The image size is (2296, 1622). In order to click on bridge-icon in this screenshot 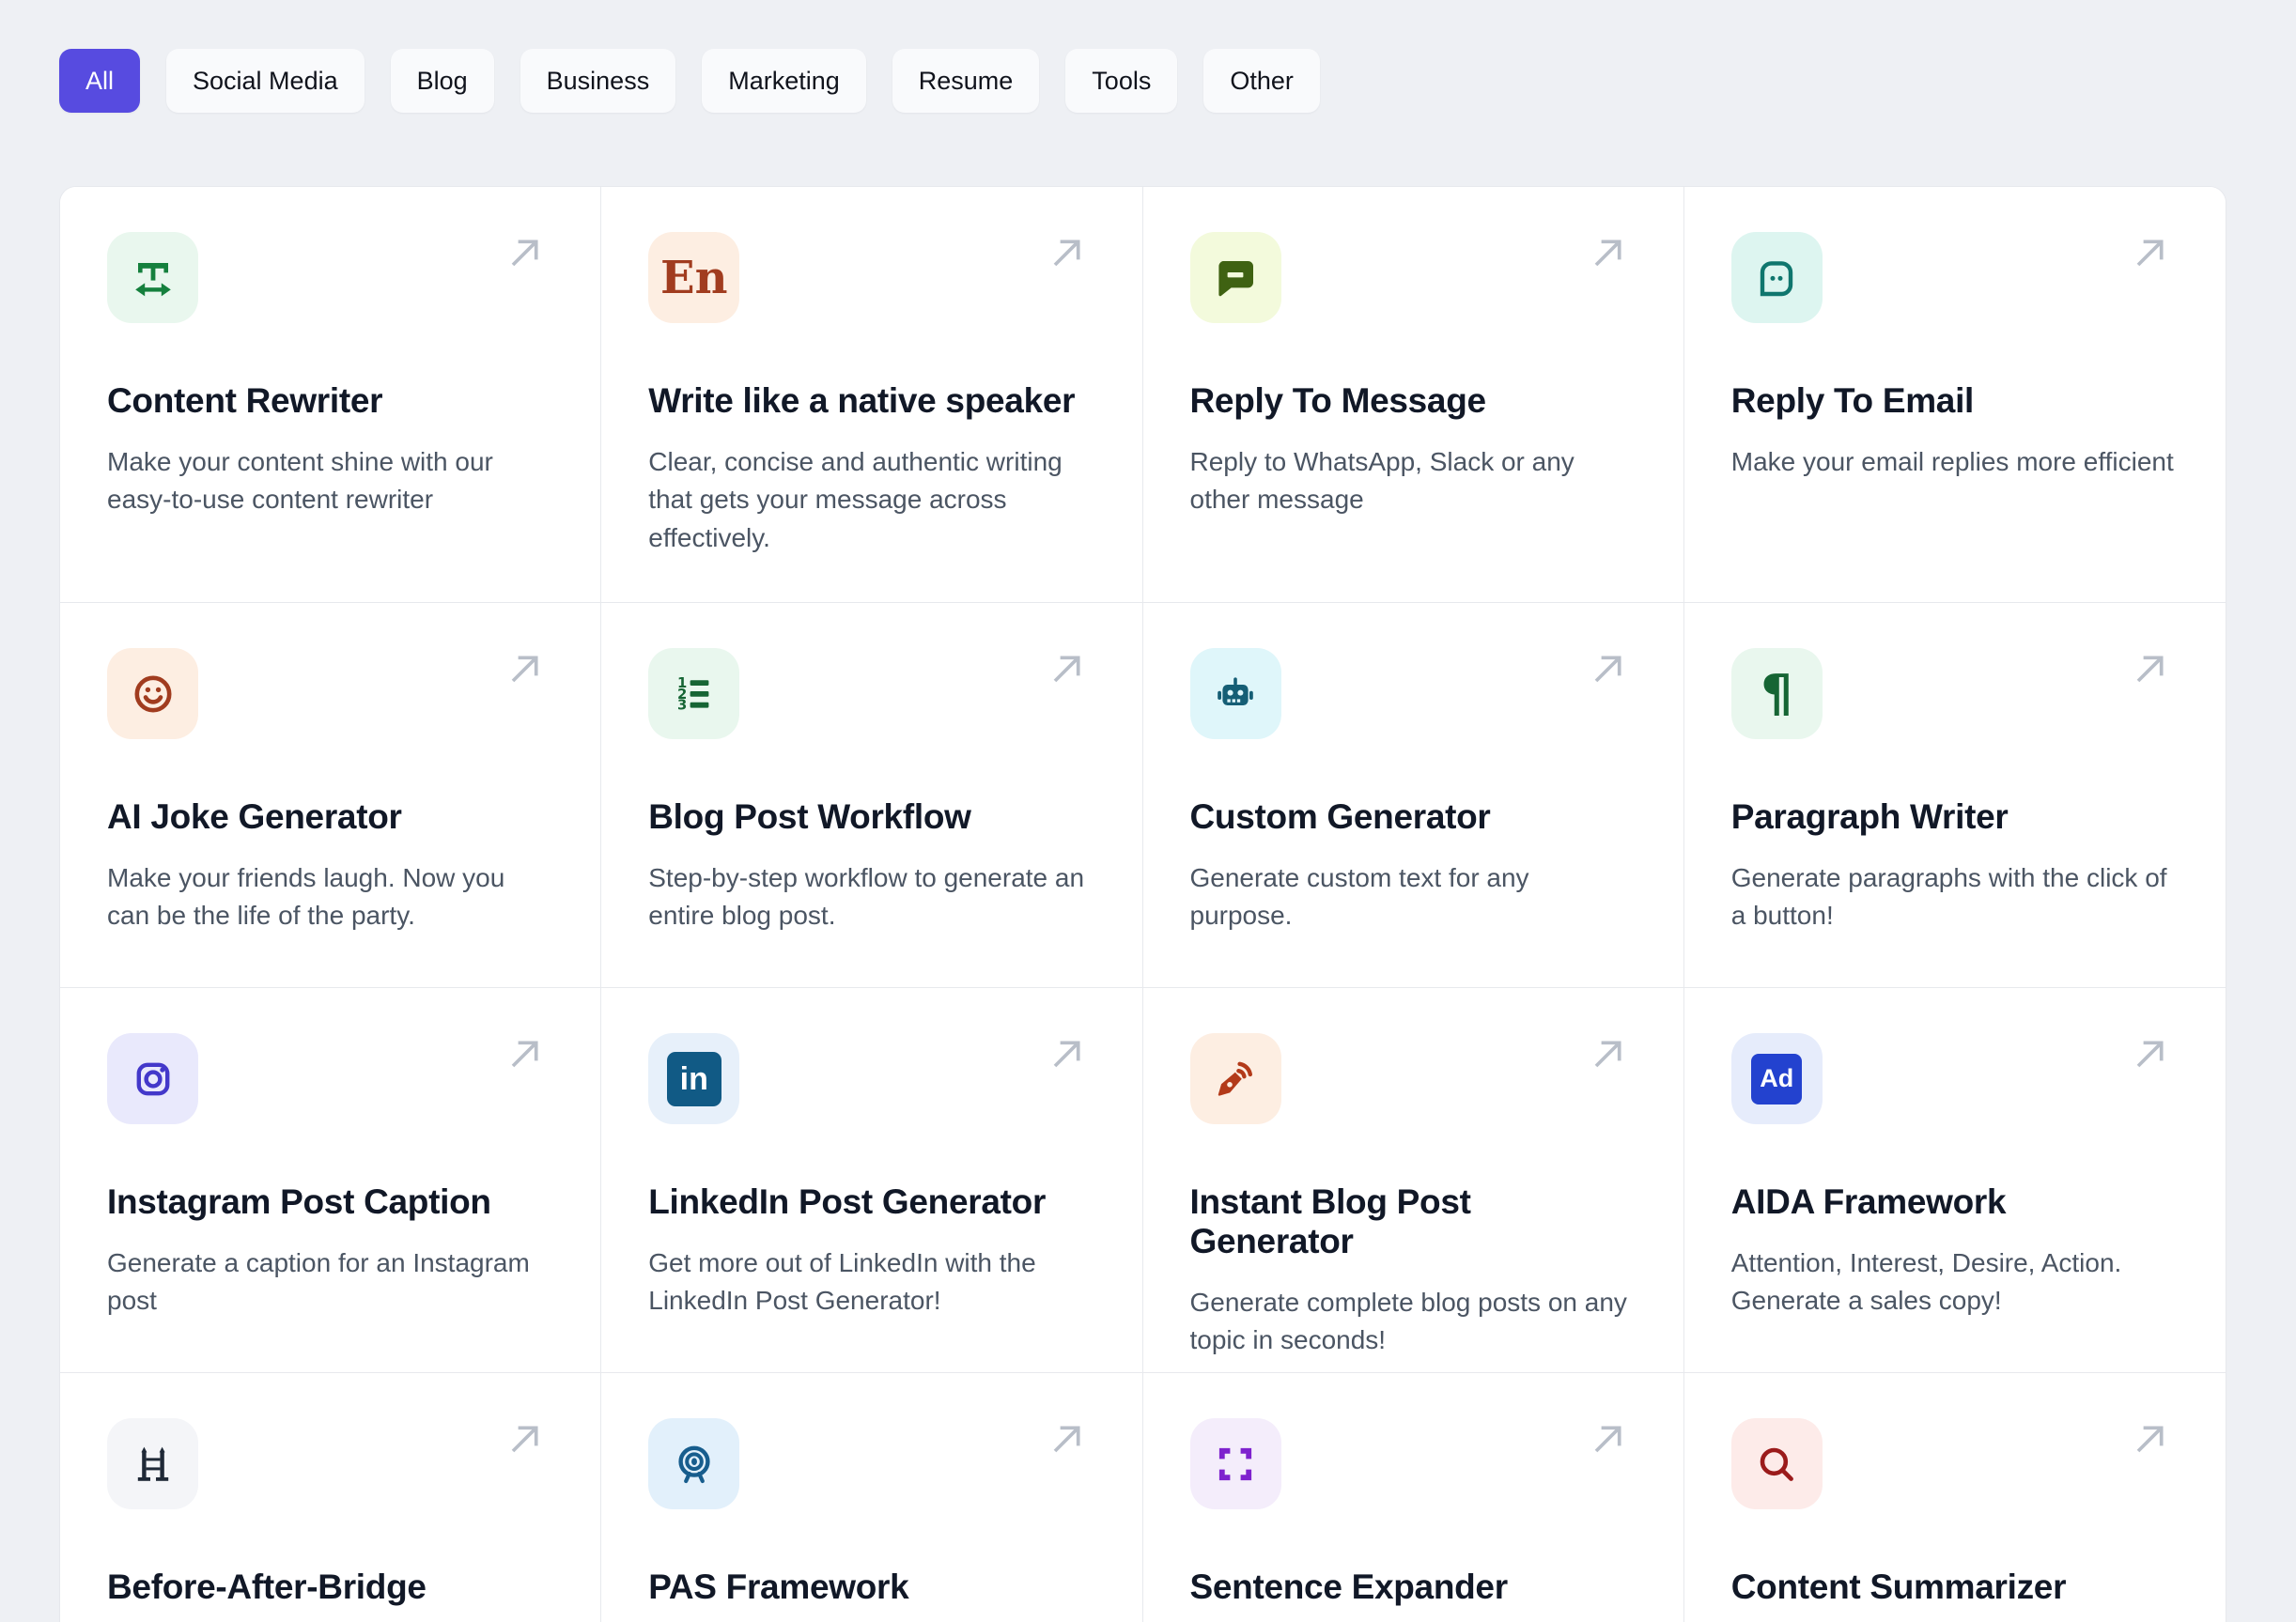, I will do `click(152, 1463)`.